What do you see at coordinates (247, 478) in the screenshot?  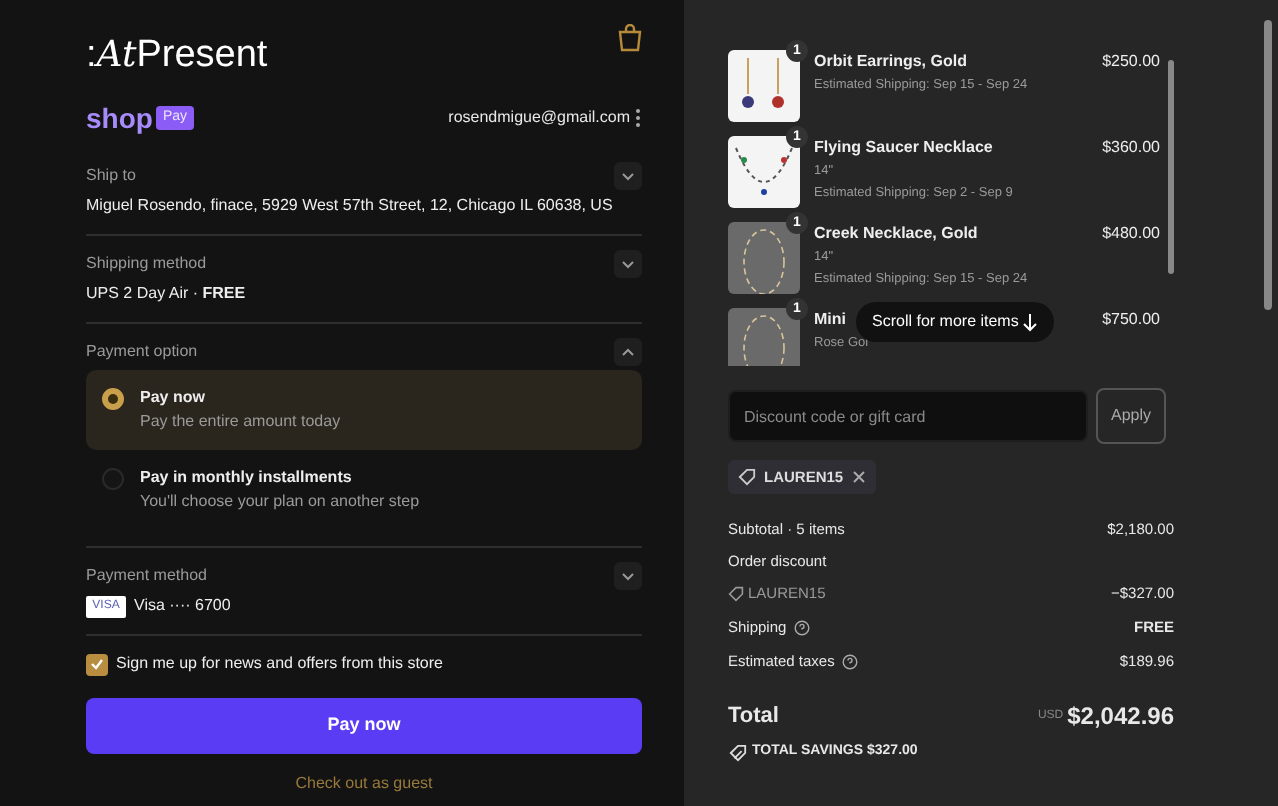 I see `option-title: Pay in monthly installments` at bounding box center [247, 478].